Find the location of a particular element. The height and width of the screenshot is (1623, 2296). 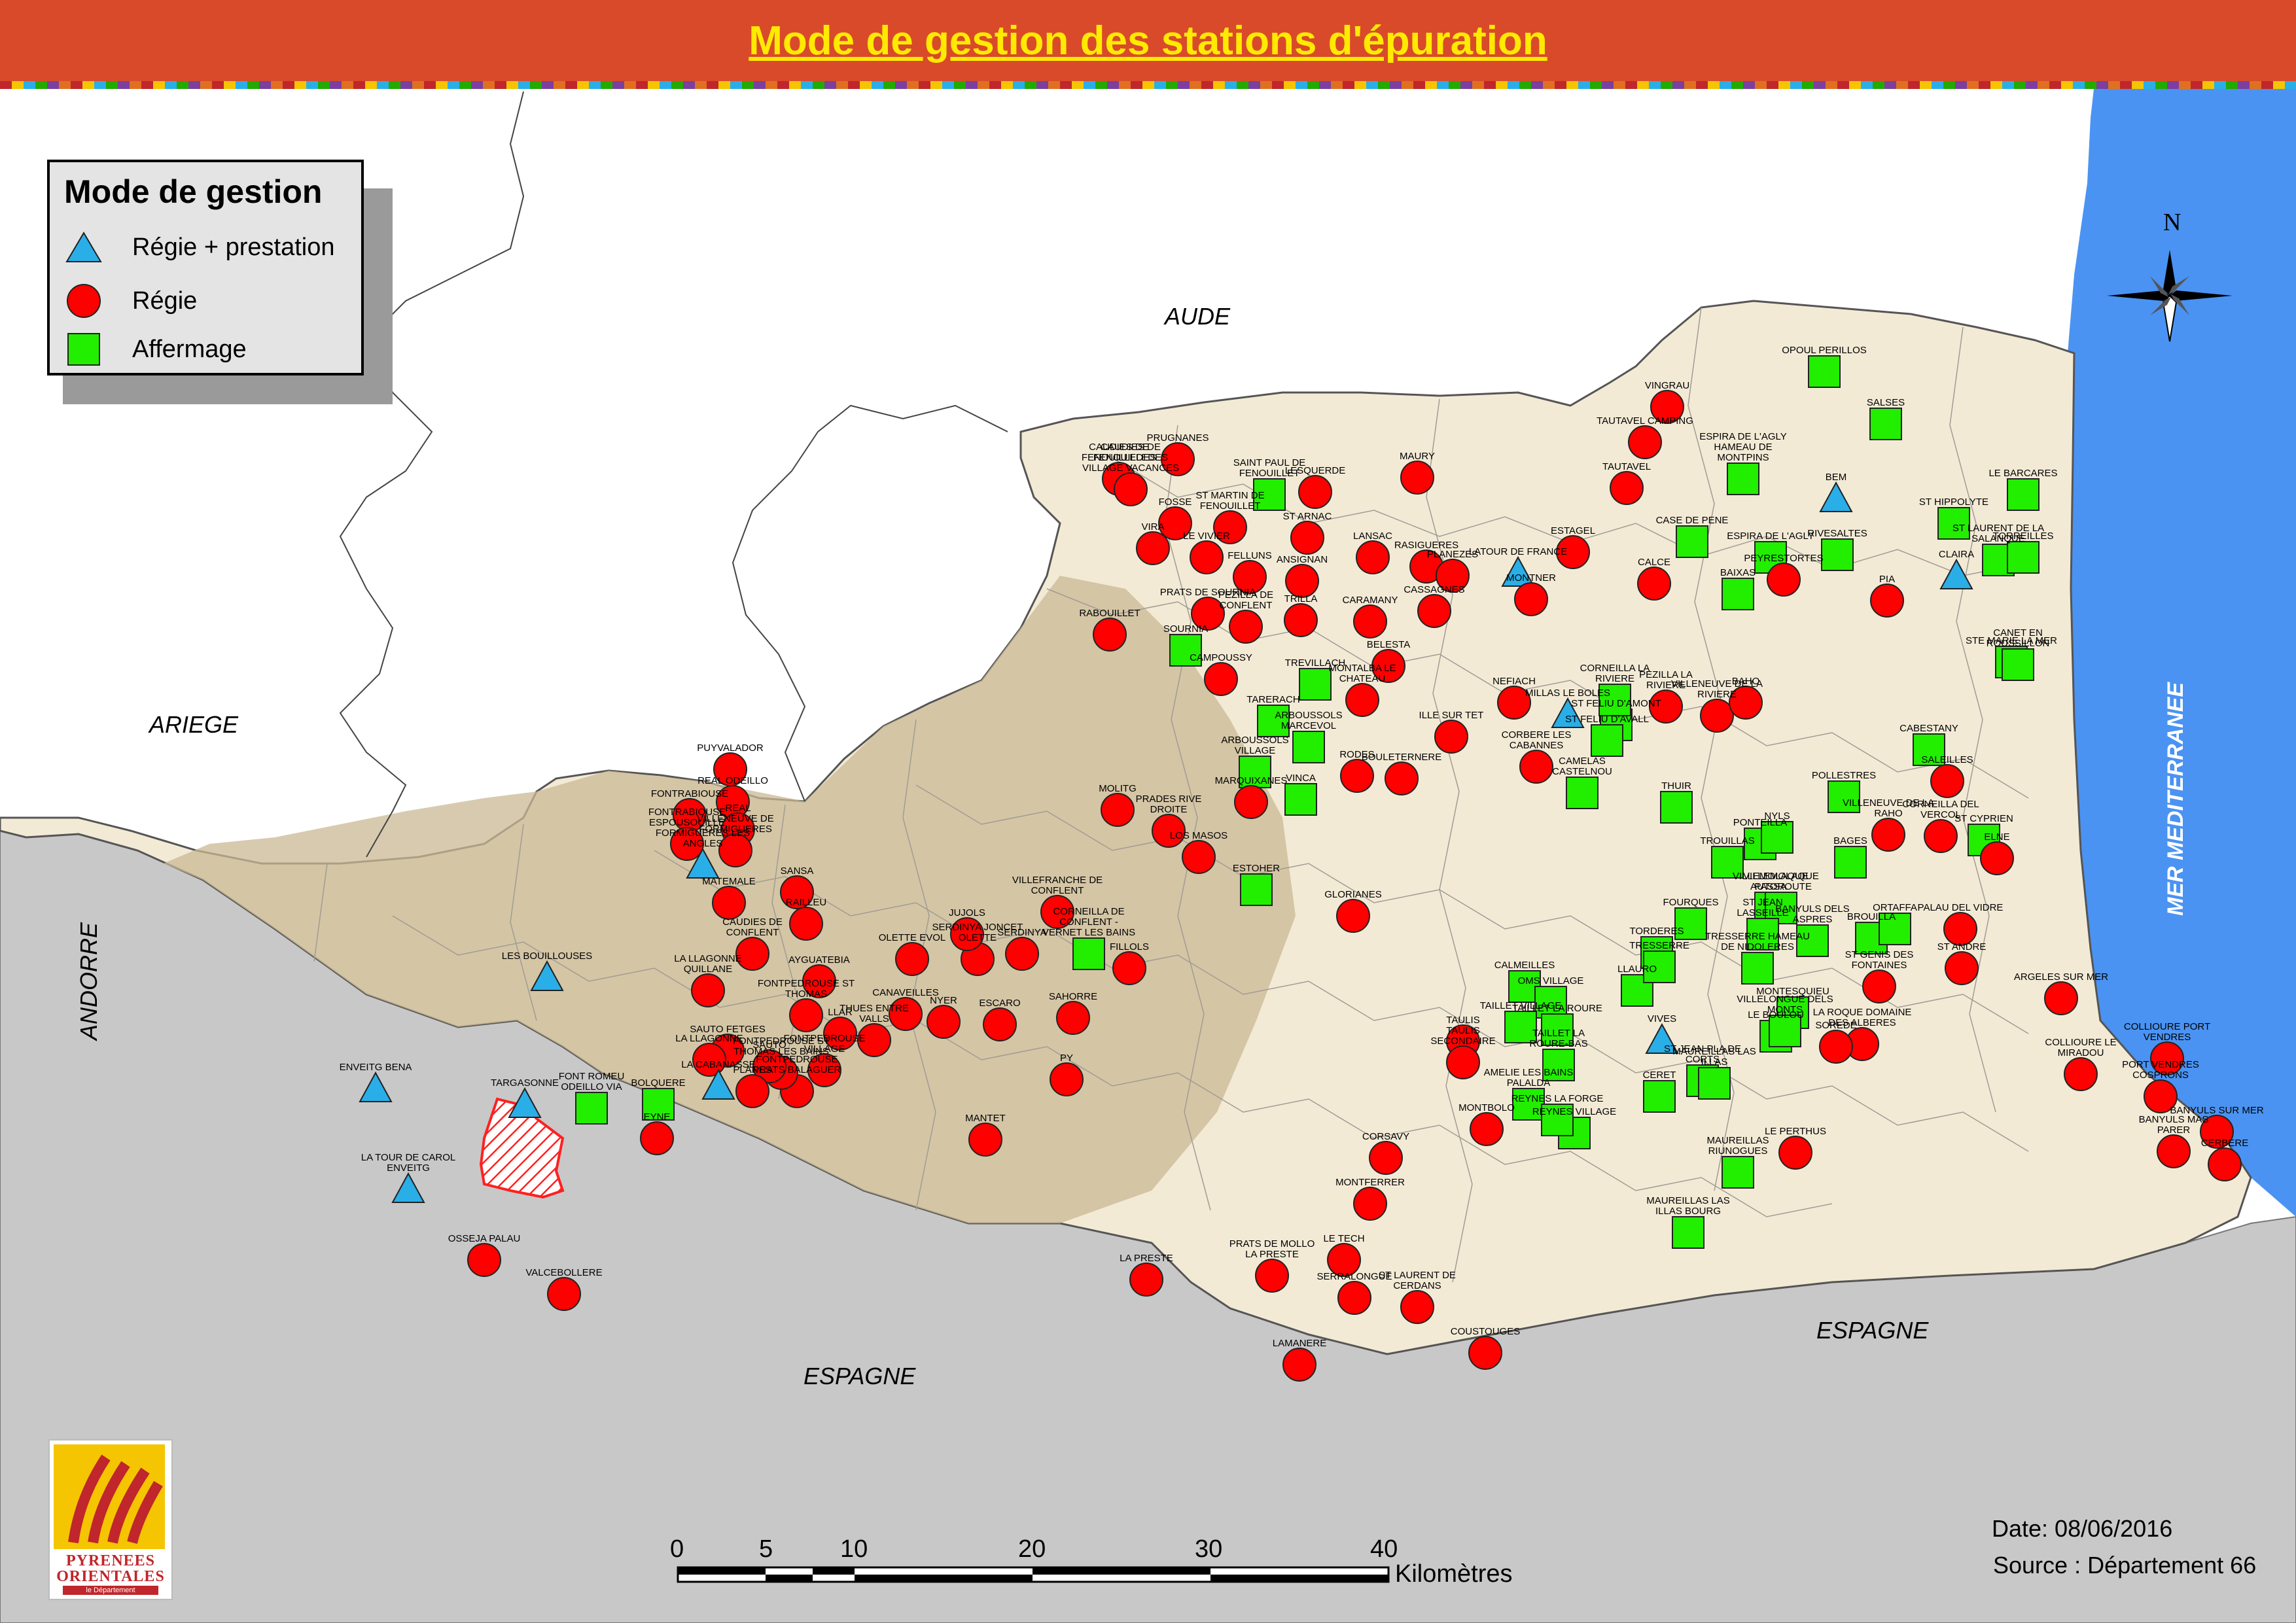

station-marker-coustouges is located at coordinates (1485, 1353).